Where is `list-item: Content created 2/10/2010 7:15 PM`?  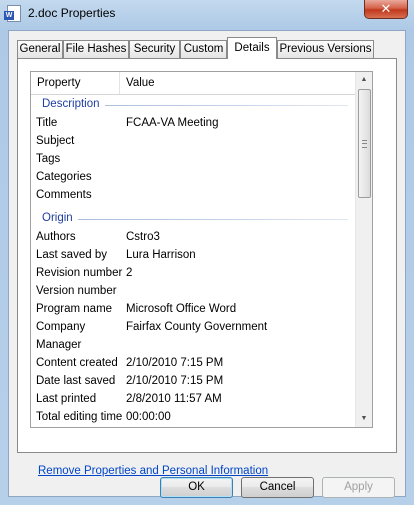
list-item: Content created 2/10/2010 7:15 PM is located at coordinates (194, 363).